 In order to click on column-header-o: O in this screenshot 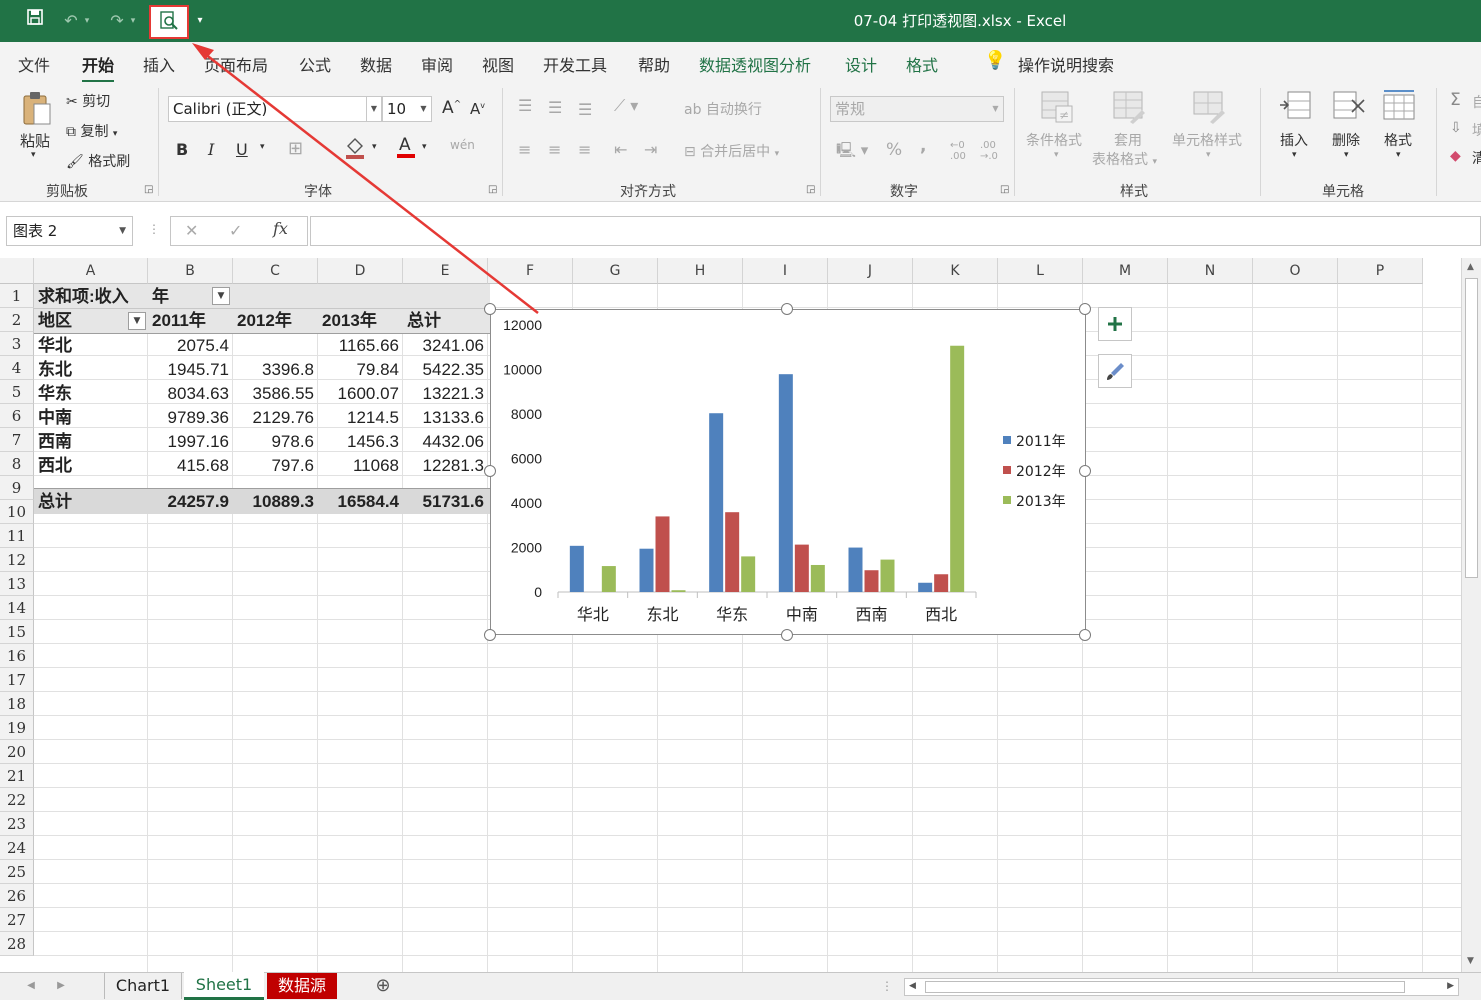, I will do `click(1295, 271)`.